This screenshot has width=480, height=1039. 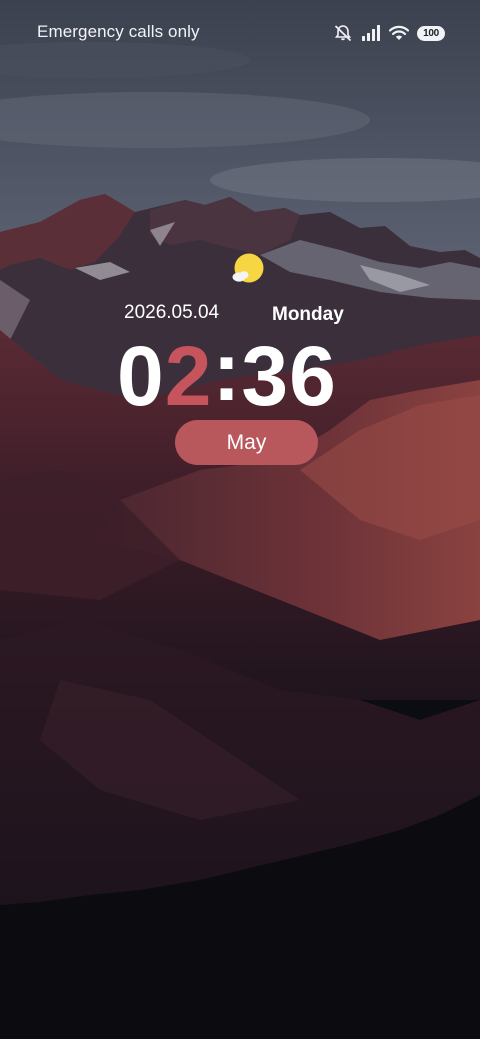 I want to click on month-badge: May, so click(x=246, y=442).